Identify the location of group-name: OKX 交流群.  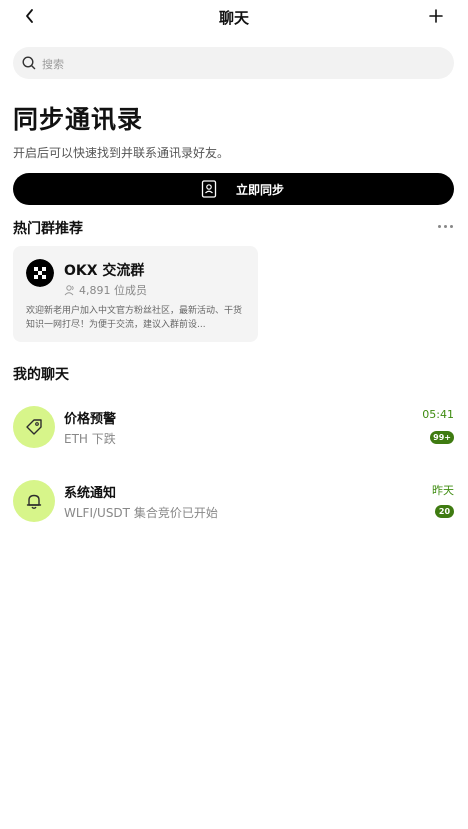
(104, 271).